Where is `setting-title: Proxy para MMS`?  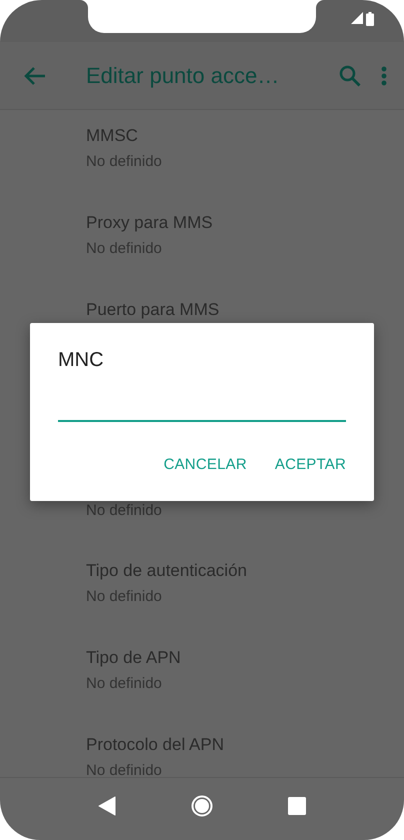 setting-title: Proxy para MMS is located at coordinates (149, 222).